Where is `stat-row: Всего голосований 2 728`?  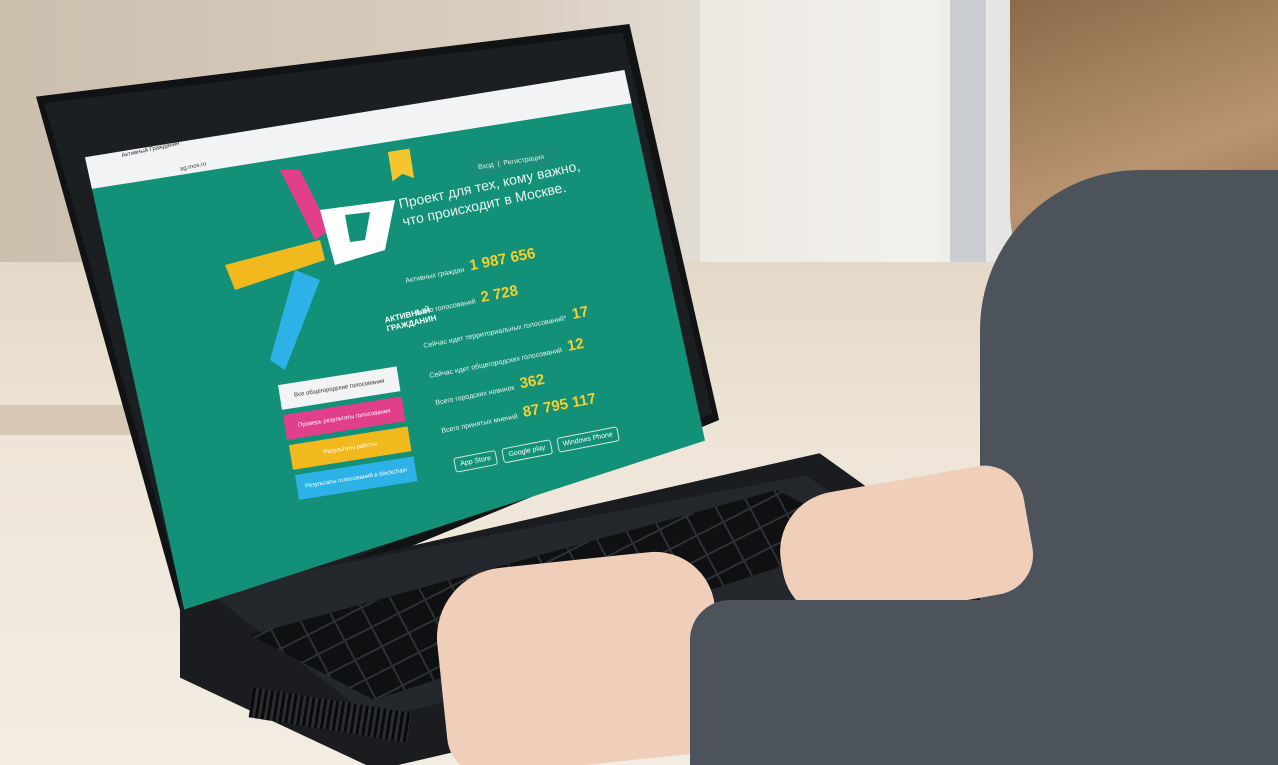 stat-row: Всего голосований 2 728 is located at coordinates (467, 299).